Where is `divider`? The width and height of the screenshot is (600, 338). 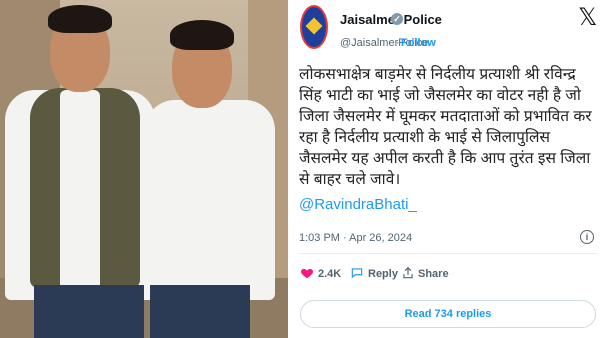
divider is located at coordinates (448, 253).